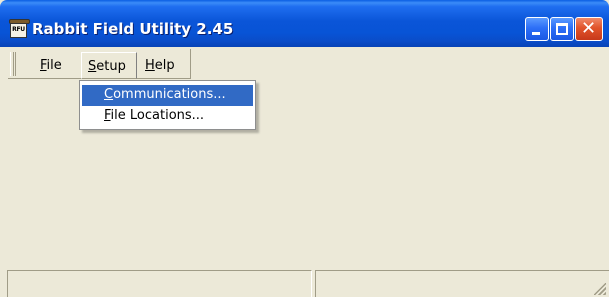 This screenshot has height=297, width=609. Describe the element at coordinates (462, 283) in the screenshot. I see `status-pane-right` at that location.